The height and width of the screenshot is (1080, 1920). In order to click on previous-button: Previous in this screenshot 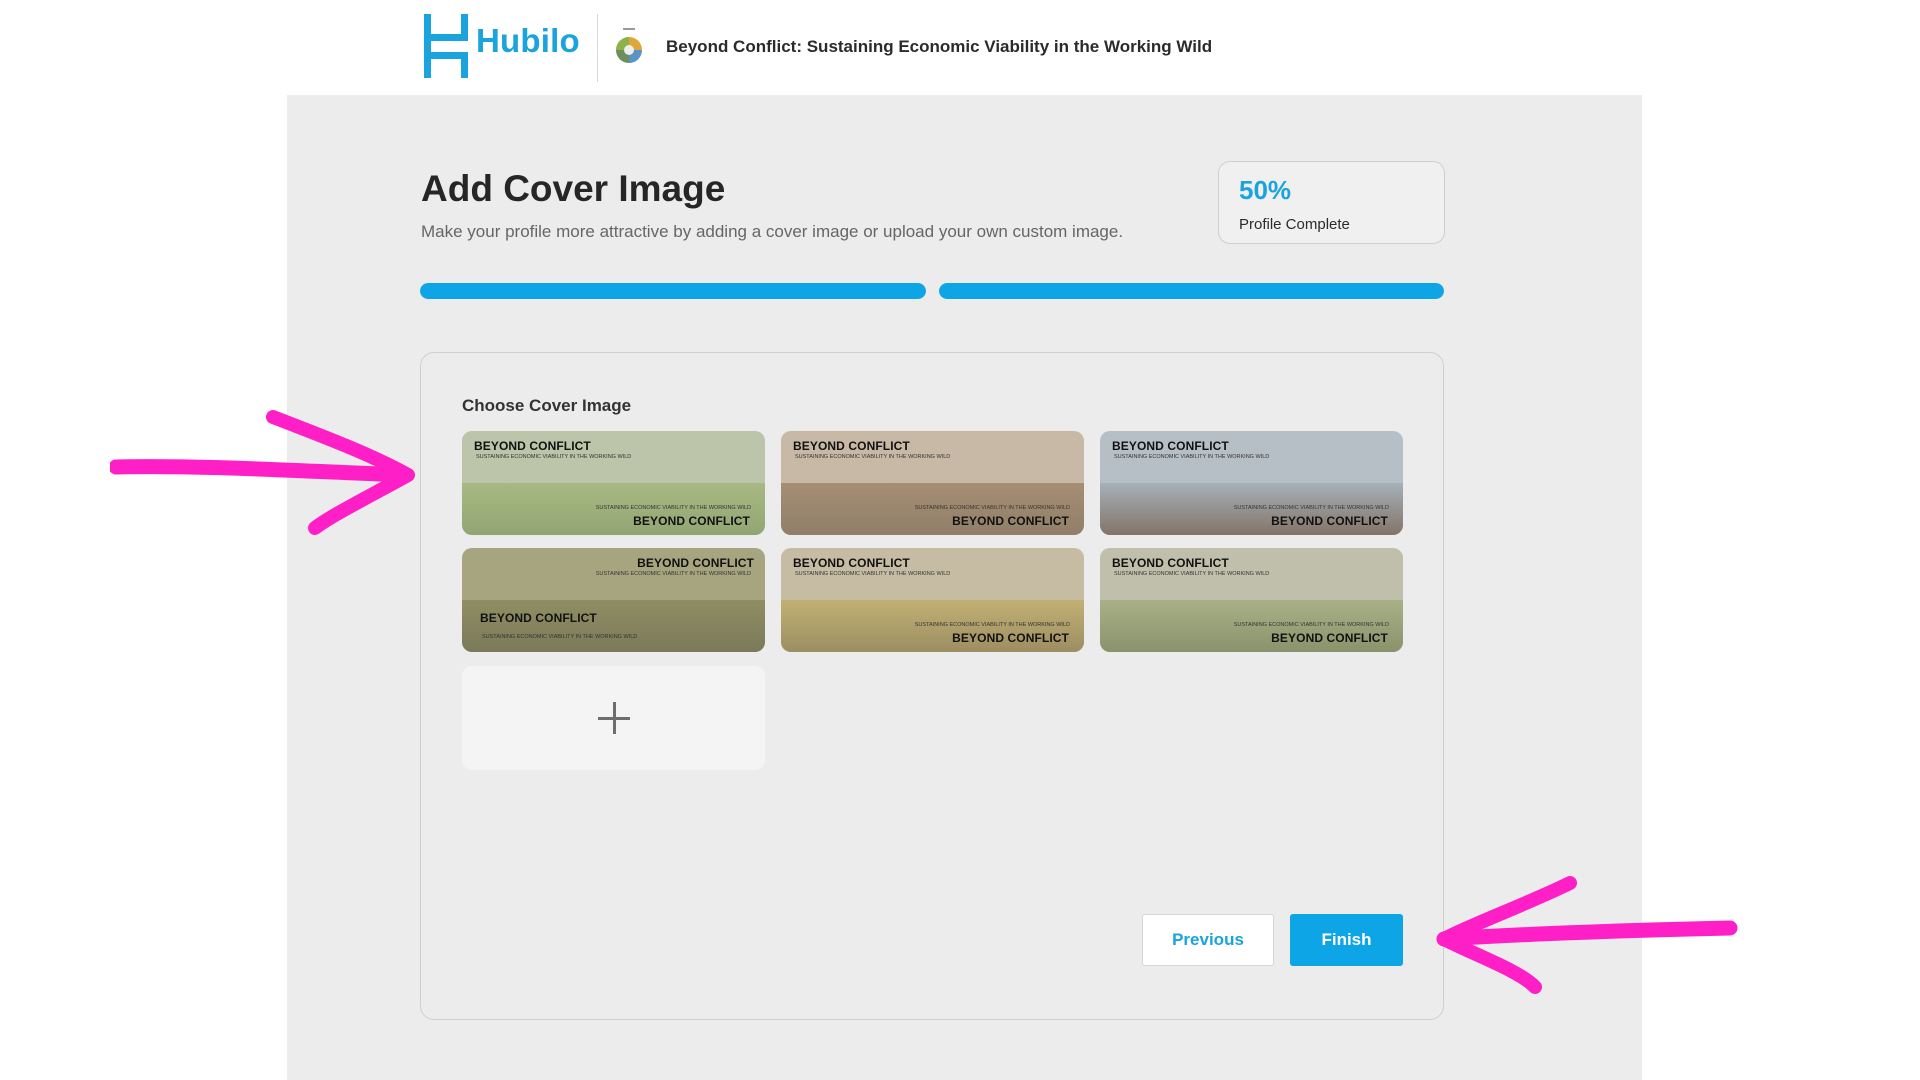, I will do `click(1208, 940)`.